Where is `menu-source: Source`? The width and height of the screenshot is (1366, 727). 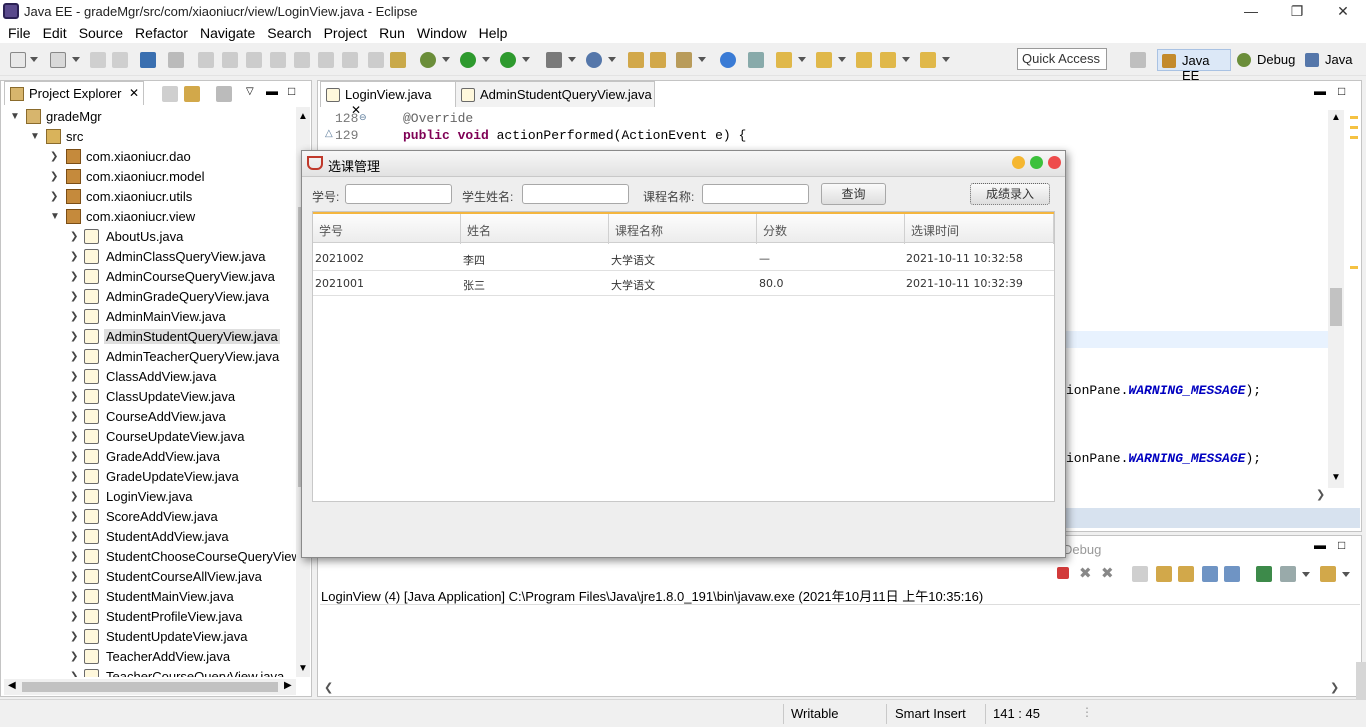
menu-source: Source is located at coordinates (99, 32).